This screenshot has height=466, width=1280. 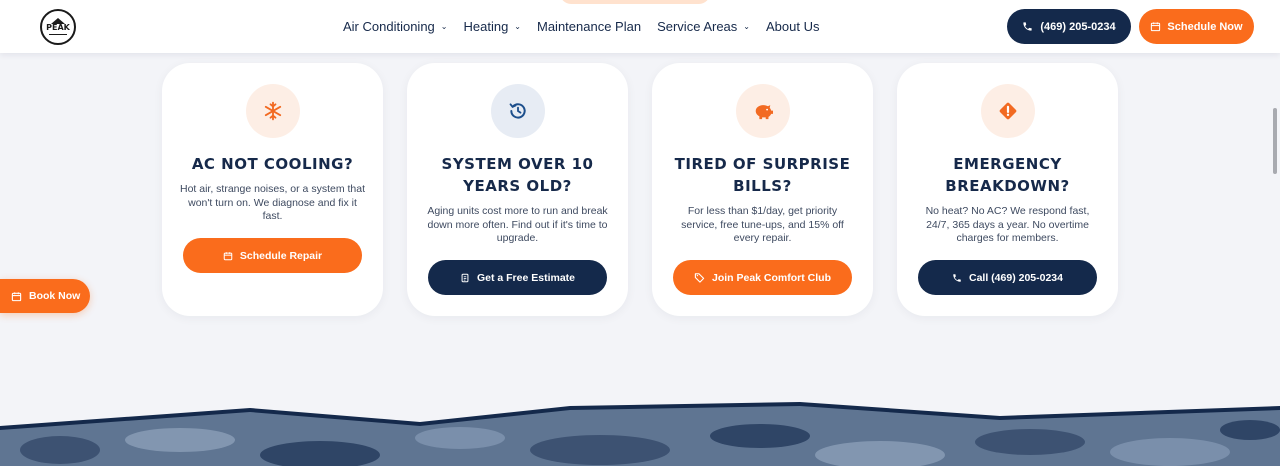 I want to click on call-button: Call (469) 205-0234, so click(x=1007, y=277).